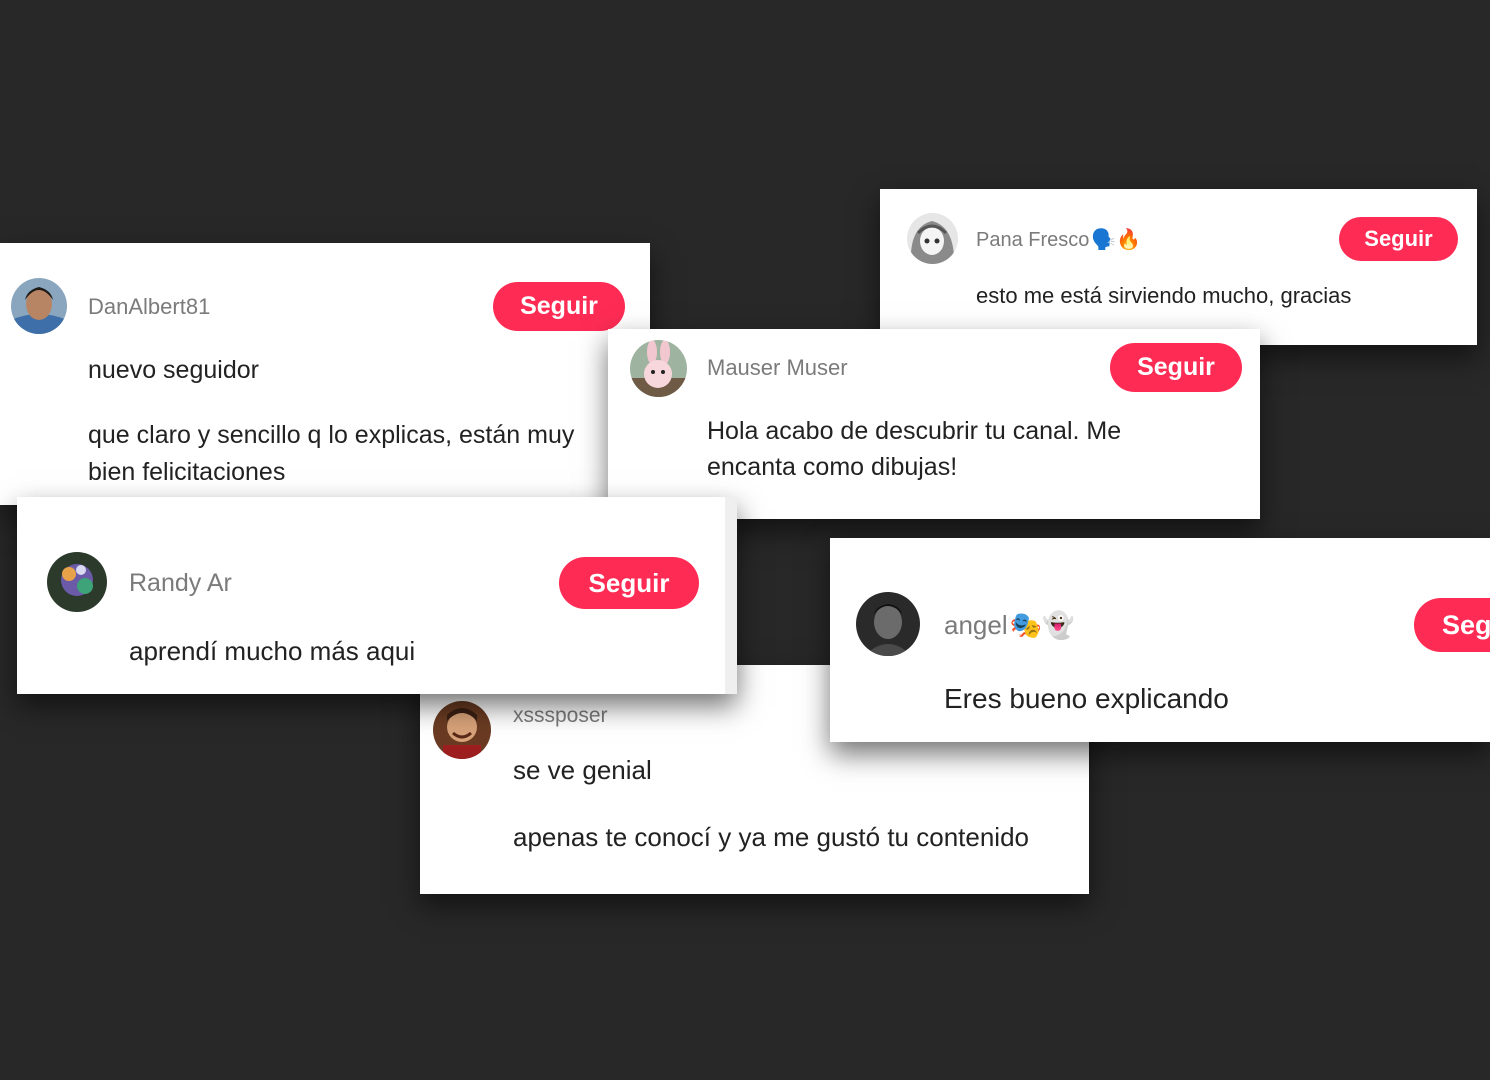  What do you see at coordinates (777, 368) in the screenshot?
I see `comment-username: Mauser Muser` at bounding box center [777, 368].